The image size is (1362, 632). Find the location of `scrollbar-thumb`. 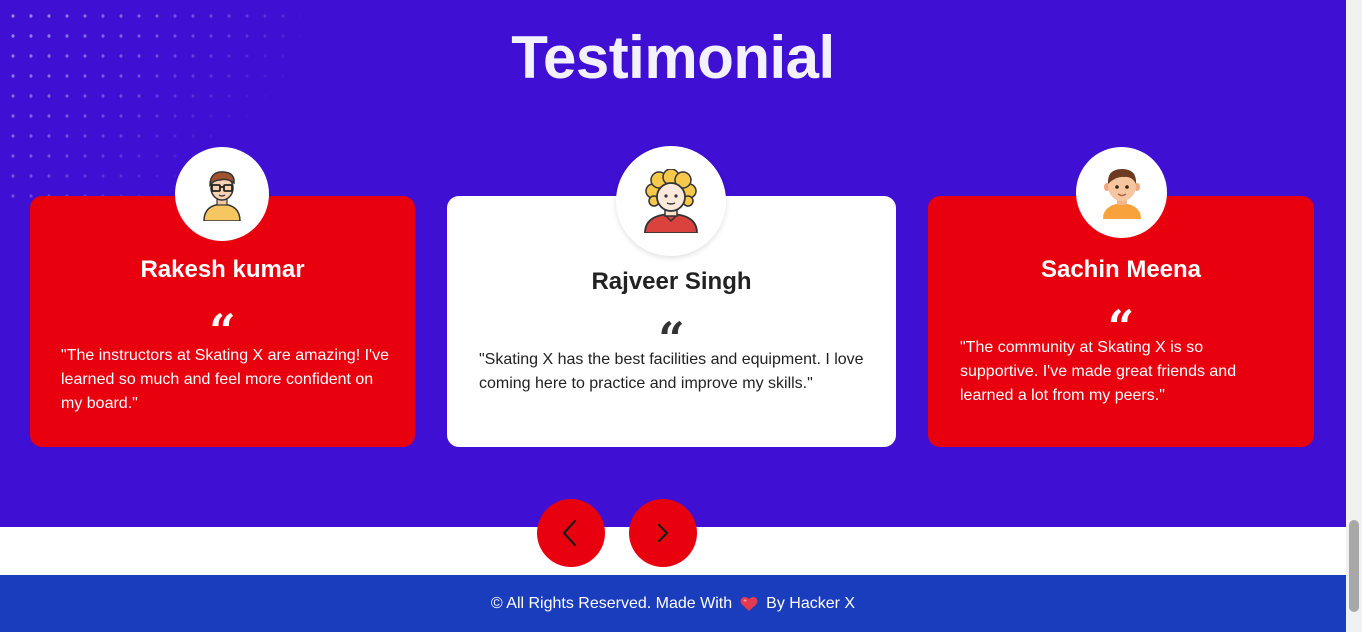

scrollbar-thumb is located at coordinates (1354, 566).